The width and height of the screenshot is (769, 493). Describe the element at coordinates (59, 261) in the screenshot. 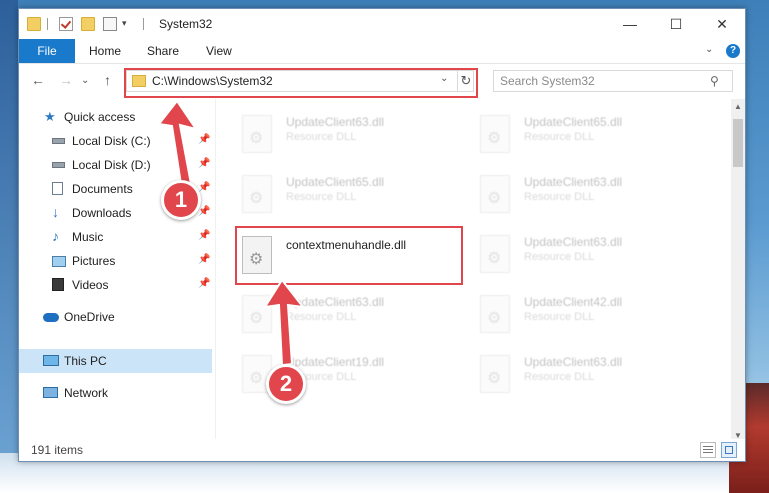

I see `pictures-icon` at that location.